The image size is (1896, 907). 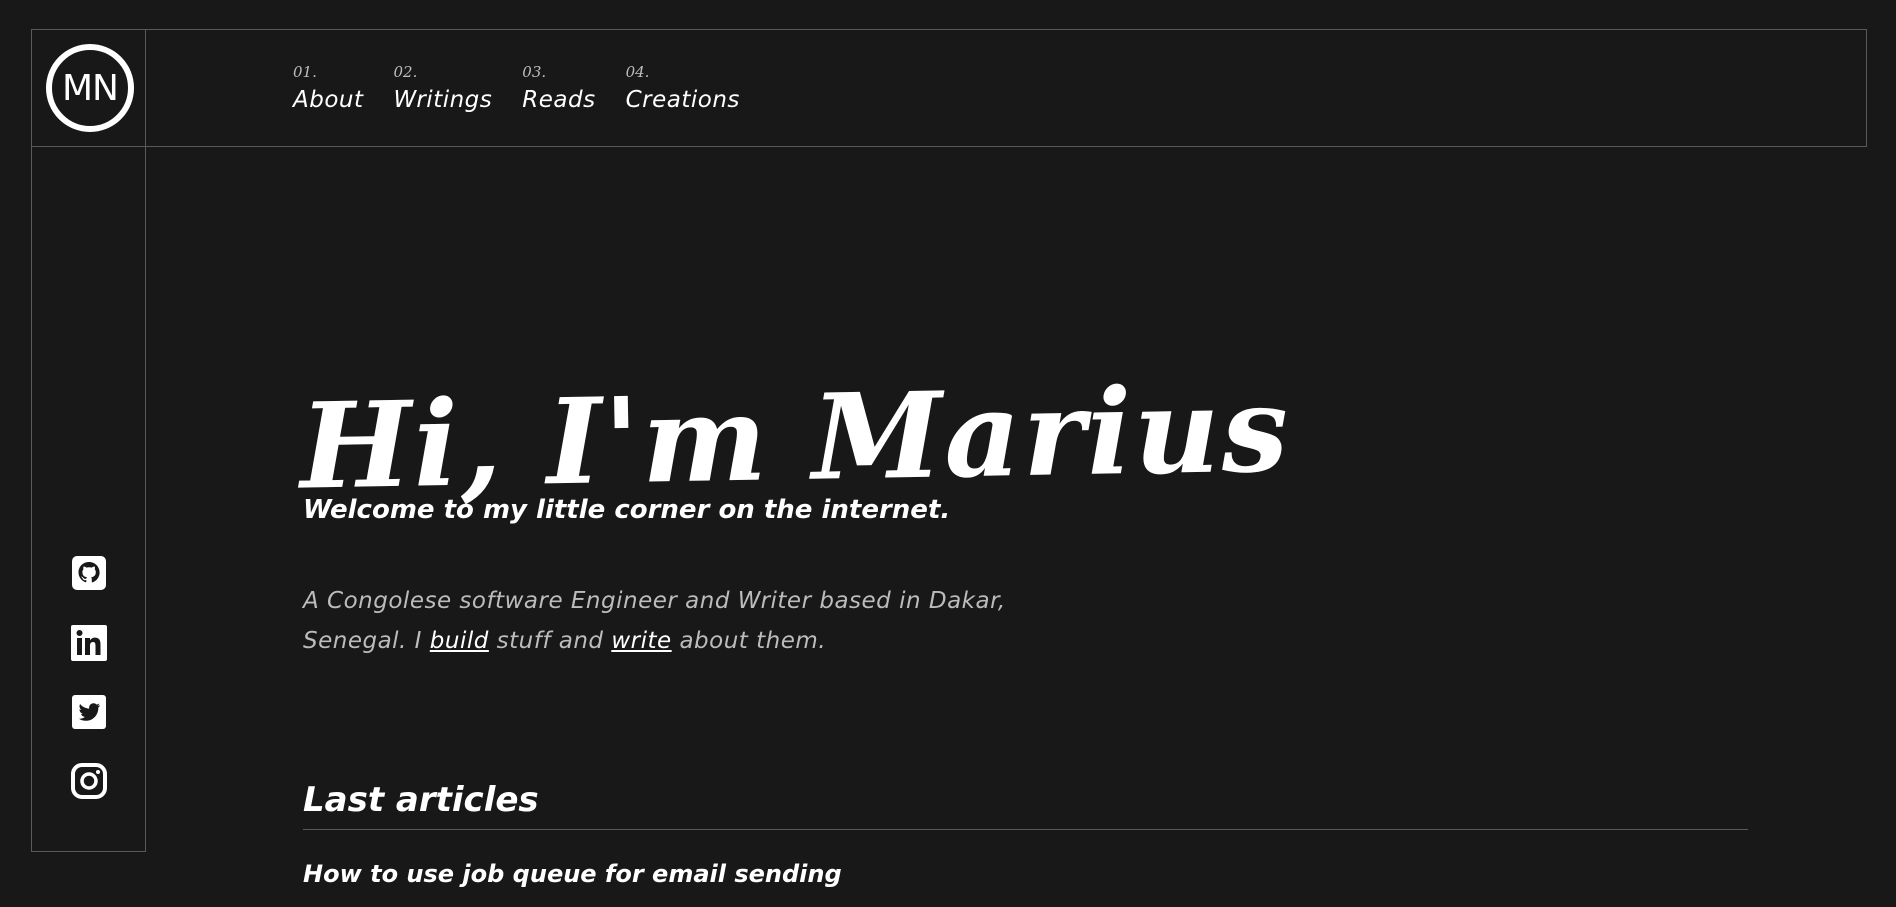 I want to click on nav-item-creations: 04. Creations, so click(x=683, y=88).